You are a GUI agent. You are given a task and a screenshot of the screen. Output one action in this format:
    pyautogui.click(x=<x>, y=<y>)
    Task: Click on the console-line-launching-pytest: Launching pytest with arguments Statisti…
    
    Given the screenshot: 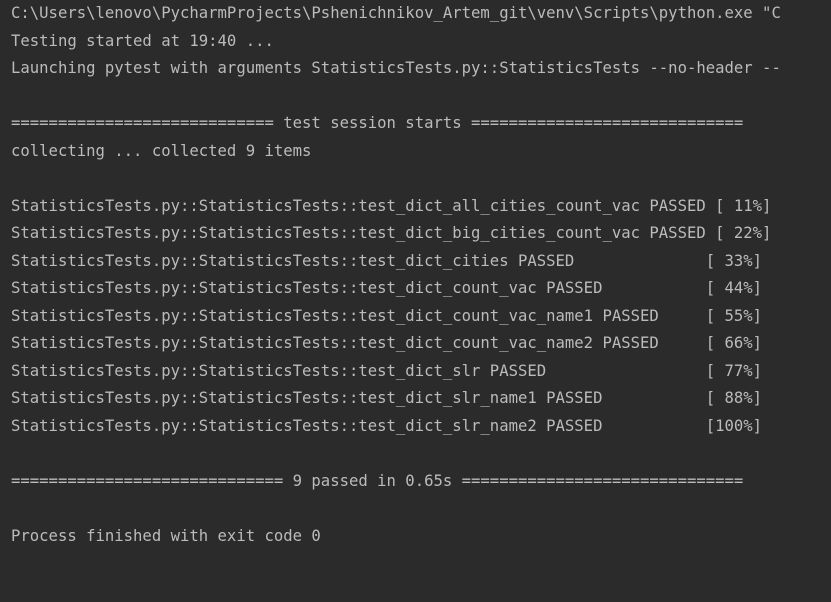 What is the action you would take?
    pyautogui.click(x=396, y=68)
    